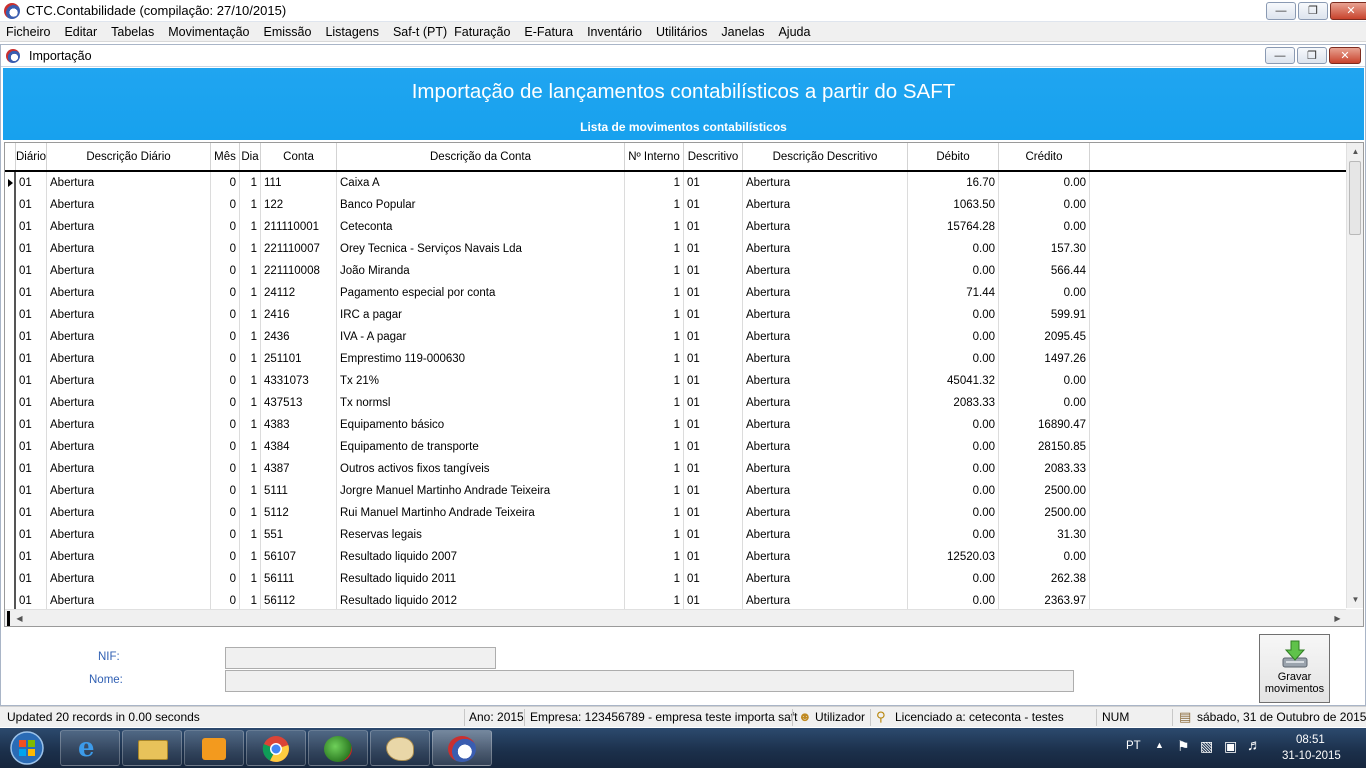 The width and height of the screenshot is (1366, 768). I want to click on cell-conta: 2416, so click(299, 315).